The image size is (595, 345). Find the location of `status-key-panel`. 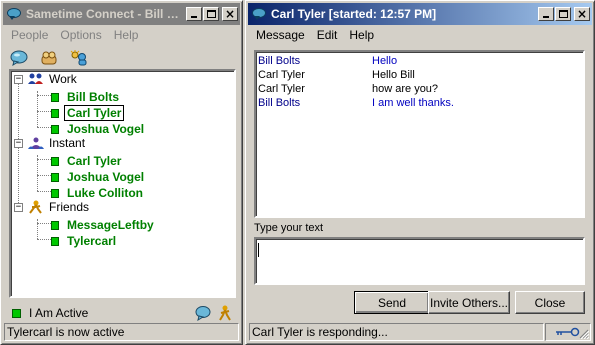

status-key-panel is located at coordinates (568, 332).